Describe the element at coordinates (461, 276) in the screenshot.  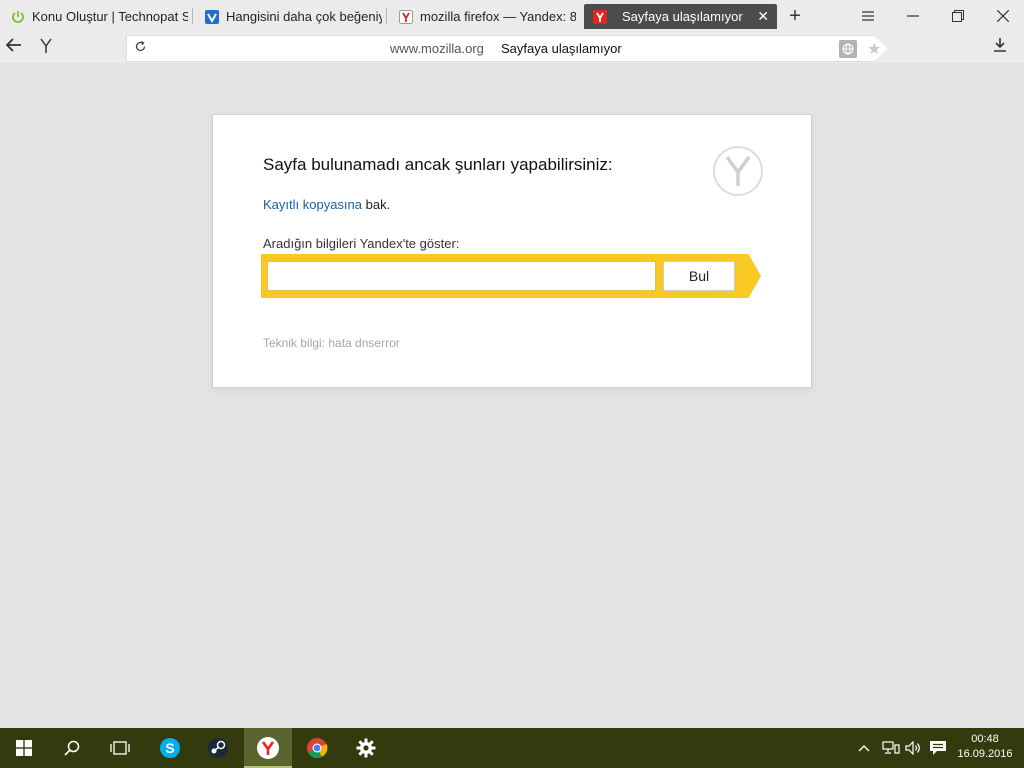
I see `search-input` at that location.